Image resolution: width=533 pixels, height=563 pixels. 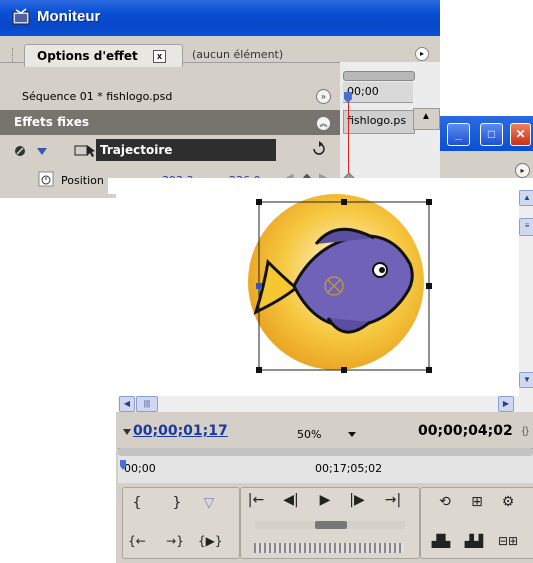 I want to click on viewer-top-margin, so click(x=320, y=186).